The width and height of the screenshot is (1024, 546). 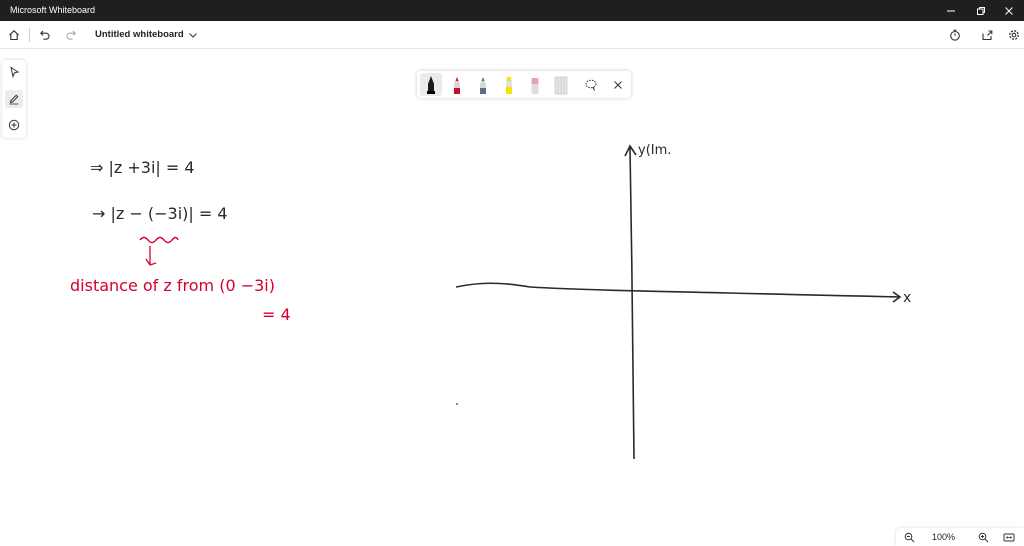 I want to click on ink-equation-line1: ⇒ |z +3i| = 4, so click(x=142, y=167).